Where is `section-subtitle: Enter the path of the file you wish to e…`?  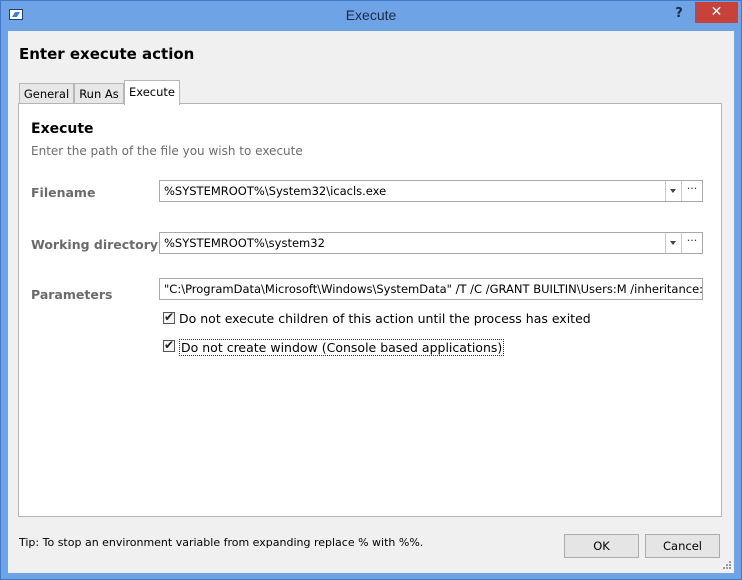 section-subtitle: Enter the path of the file you wish to e… is located at coordinates (167, 151).